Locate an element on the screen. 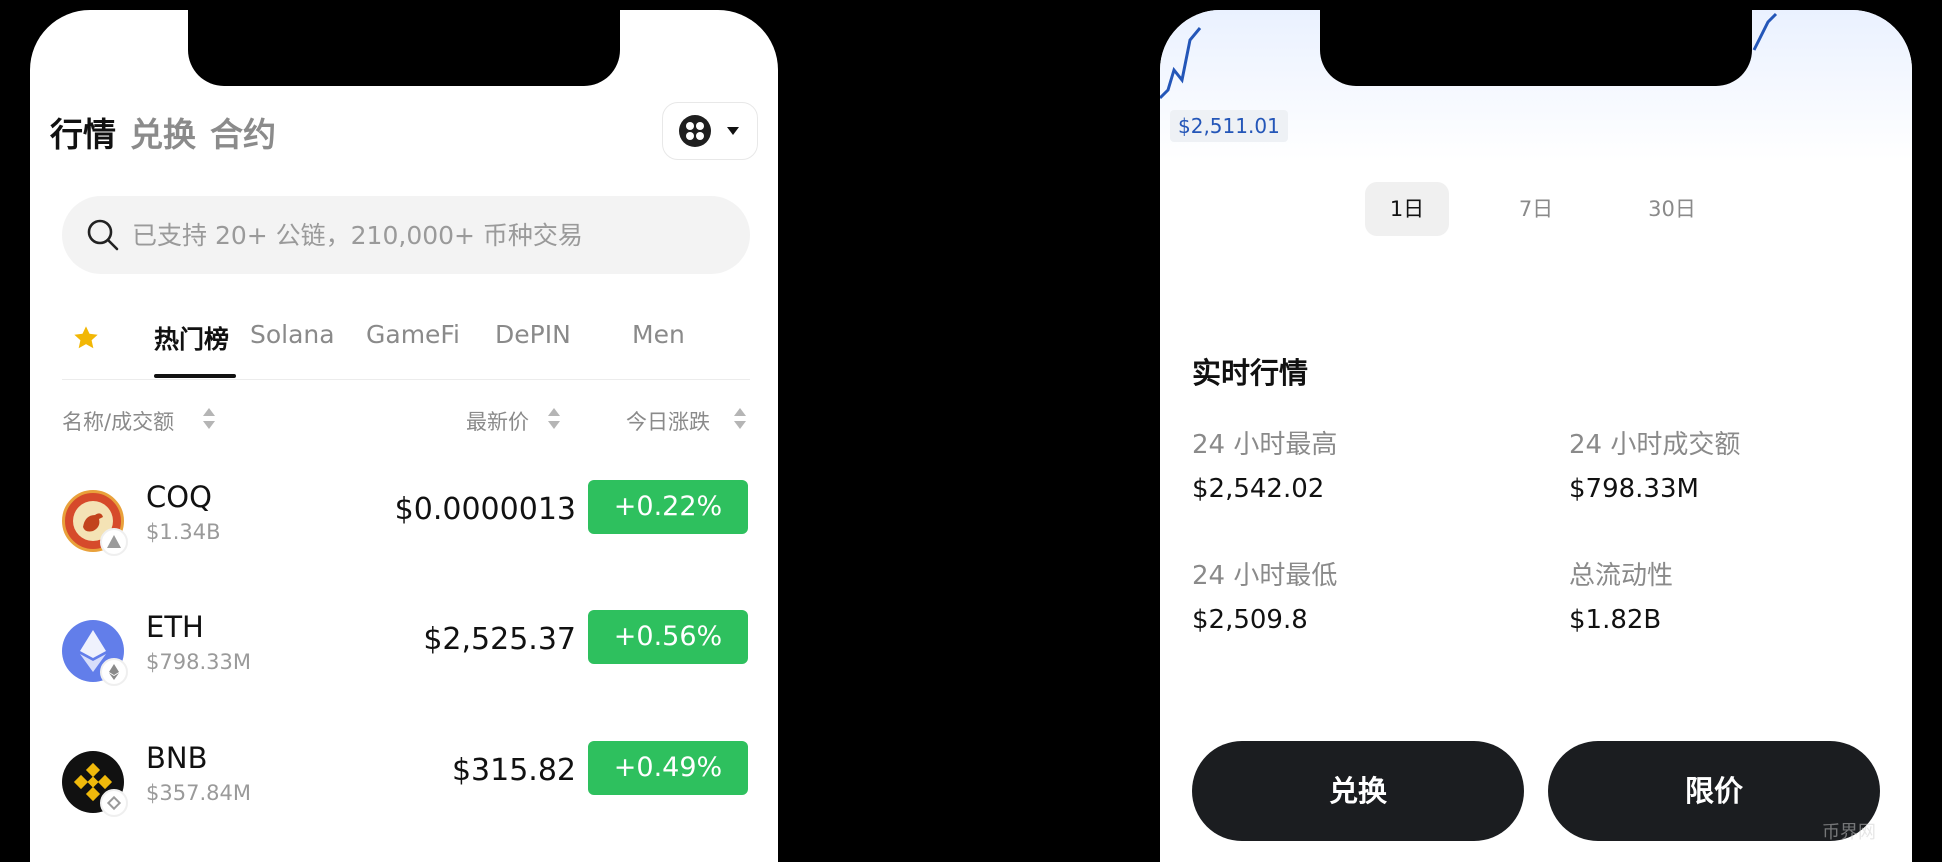 This screenshot has height=862, width=1942. active-category-indicator is located at coordinates (195, 376).